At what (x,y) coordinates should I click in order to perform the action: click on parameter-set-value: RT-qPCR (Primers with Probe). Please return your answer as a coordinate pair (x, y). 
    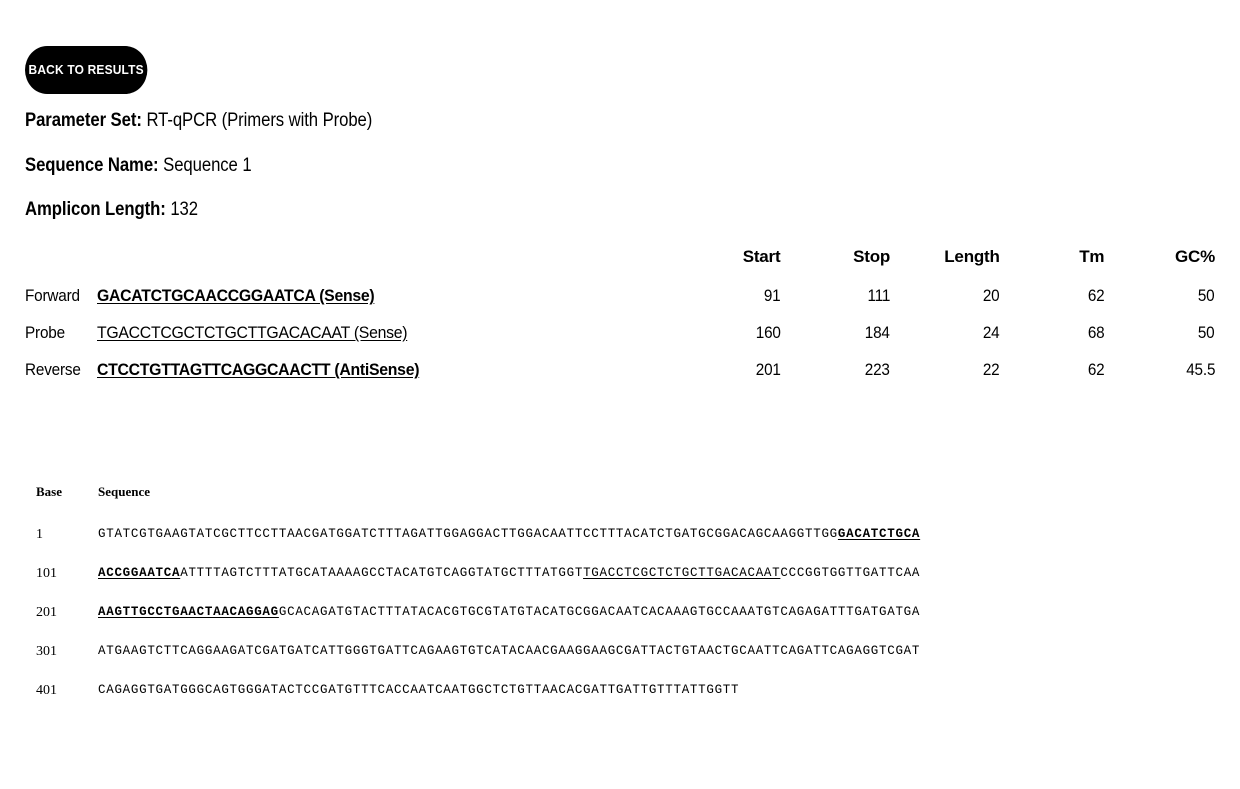
    Looking at the image, I should click on (259, 120).